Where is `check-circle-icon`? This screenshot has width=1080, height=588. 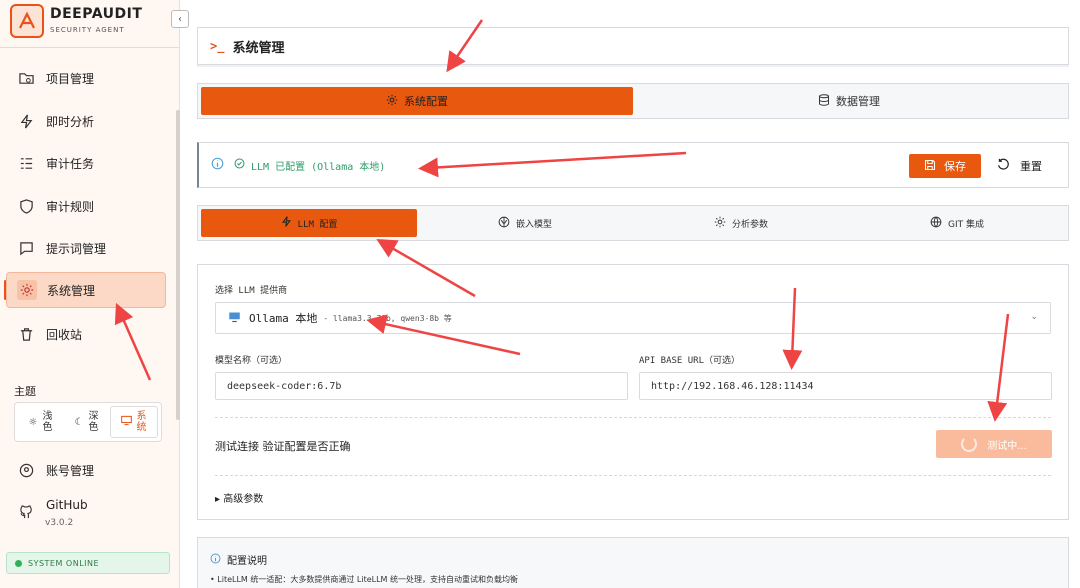 check-circle-icon is located at coordinates (239, 165).